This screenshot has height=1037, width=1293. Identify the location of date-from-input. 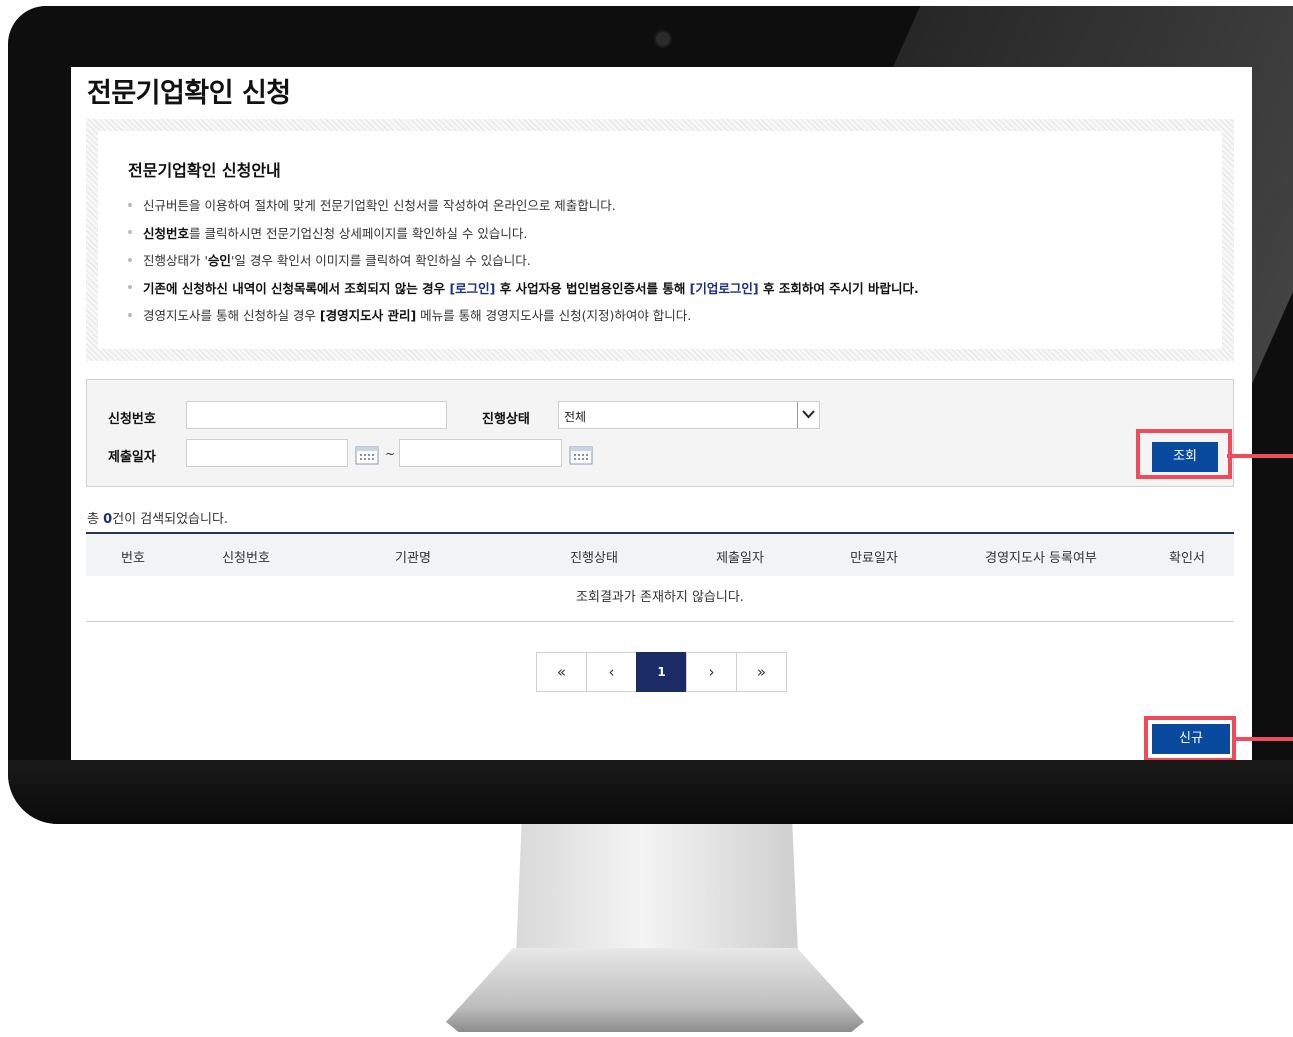
(267, 453).